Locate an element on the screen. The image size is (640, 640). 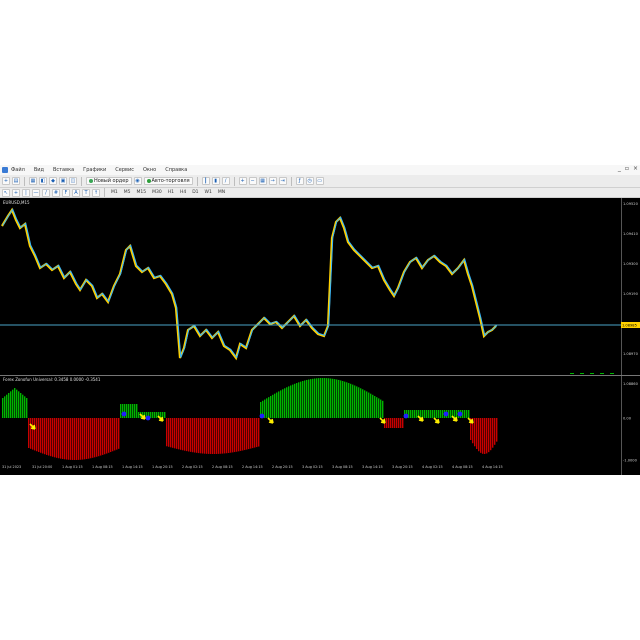
line-chart-icon: ∕ is located at coordinates (225, 181).